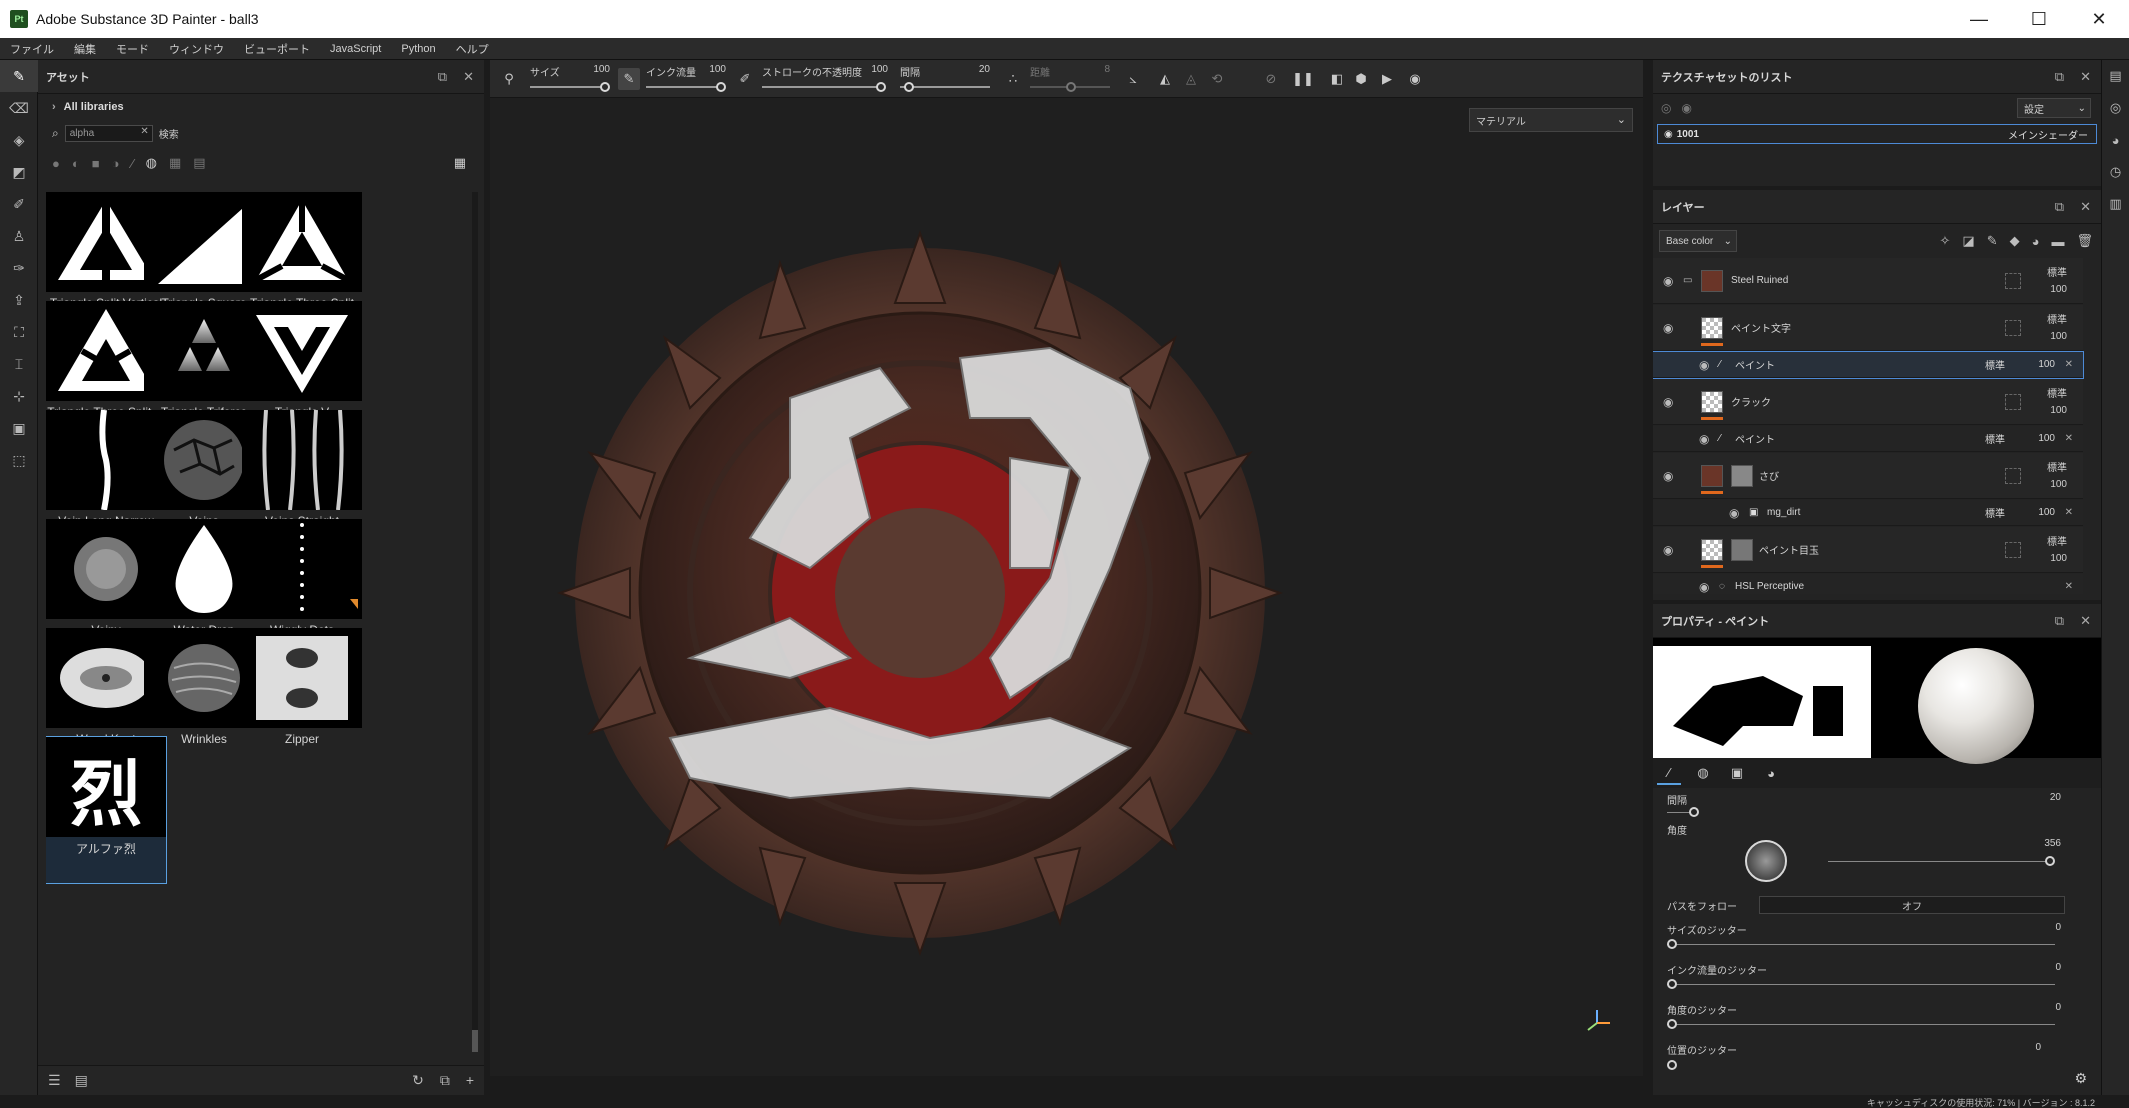  I want to click on size-slider, so click(567, 87).